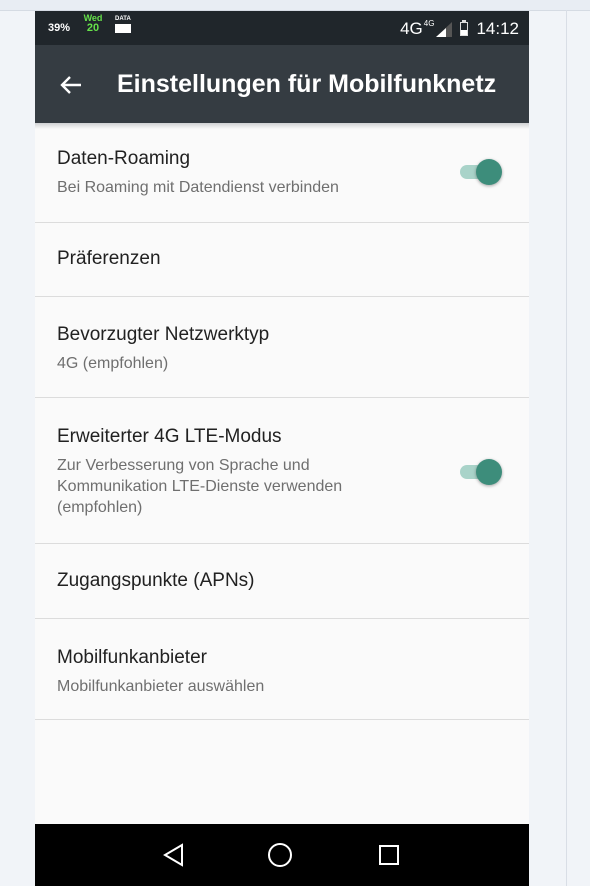  Describe the element at coordinates (282, 581) in the screenshot. I see `setting-access-point-names: Zugangspunkte (APNs)` at that location.